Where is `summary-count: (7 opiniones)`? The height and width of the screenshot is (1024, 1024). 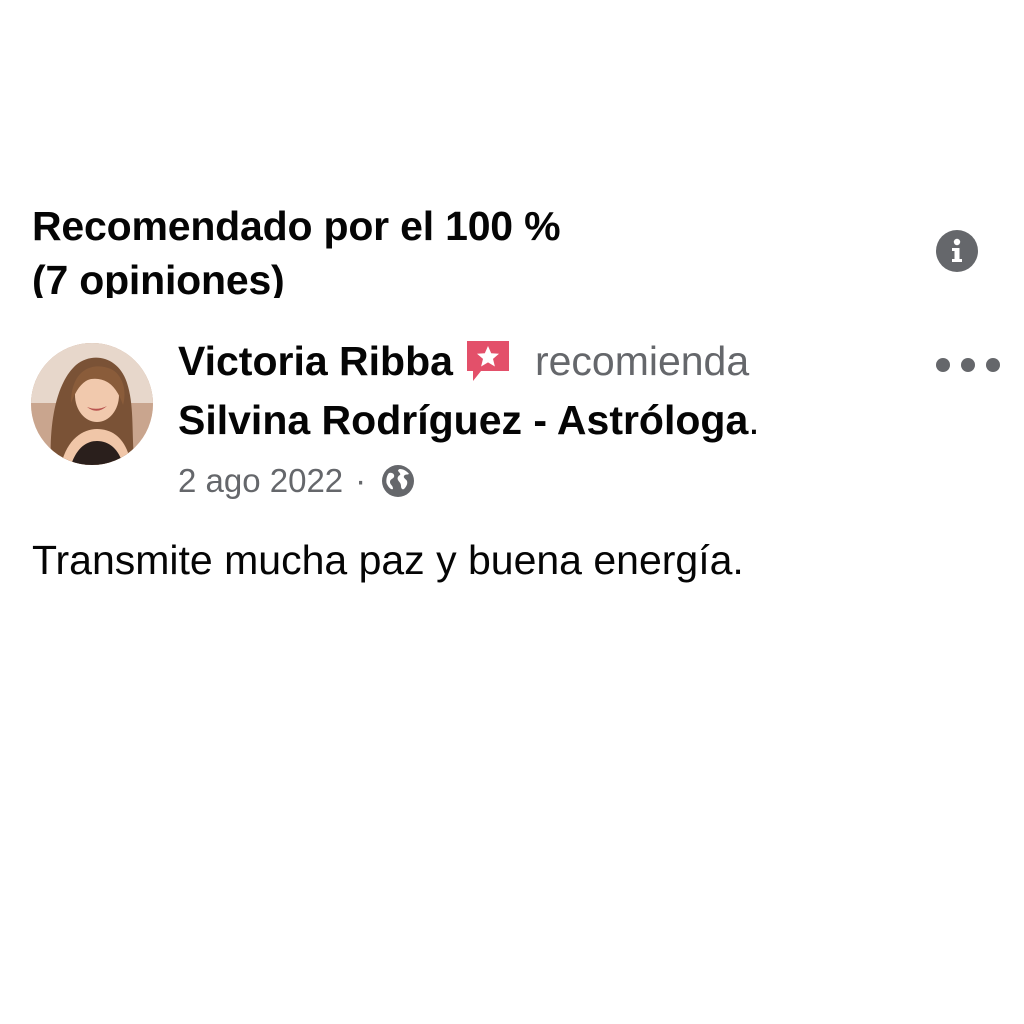 summary-count: (7 opiniones) is located at coordinates (158, 277).